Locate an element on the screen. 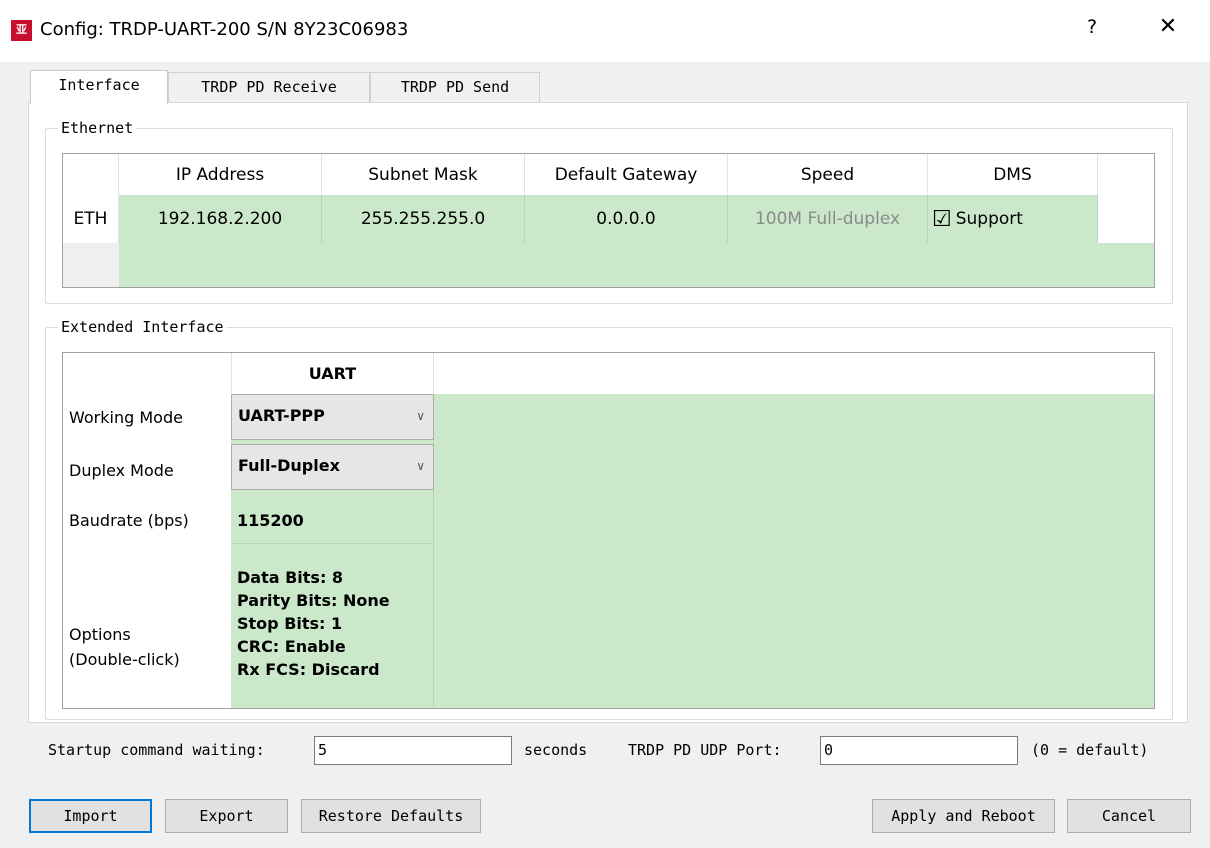 The image size is (1210, 848). udp-port-hint: (0 = default) is located at coordinates (1090, 750).